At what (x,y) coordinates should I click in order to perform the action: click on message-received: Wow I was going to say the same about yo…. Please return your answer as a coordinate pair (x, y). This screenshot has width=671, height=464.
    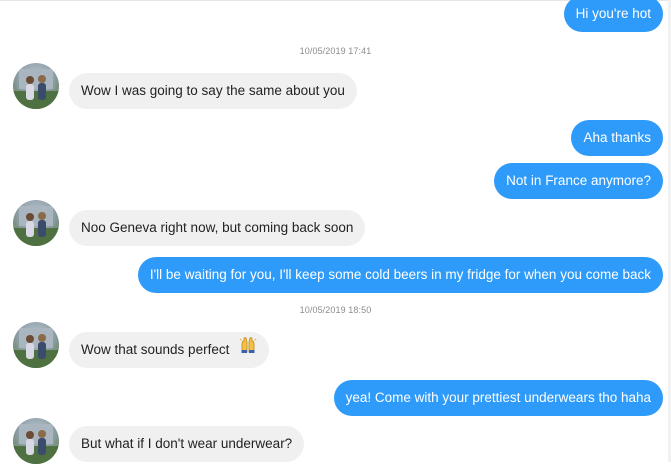
    Looking at the image, I should click on (213, 91).